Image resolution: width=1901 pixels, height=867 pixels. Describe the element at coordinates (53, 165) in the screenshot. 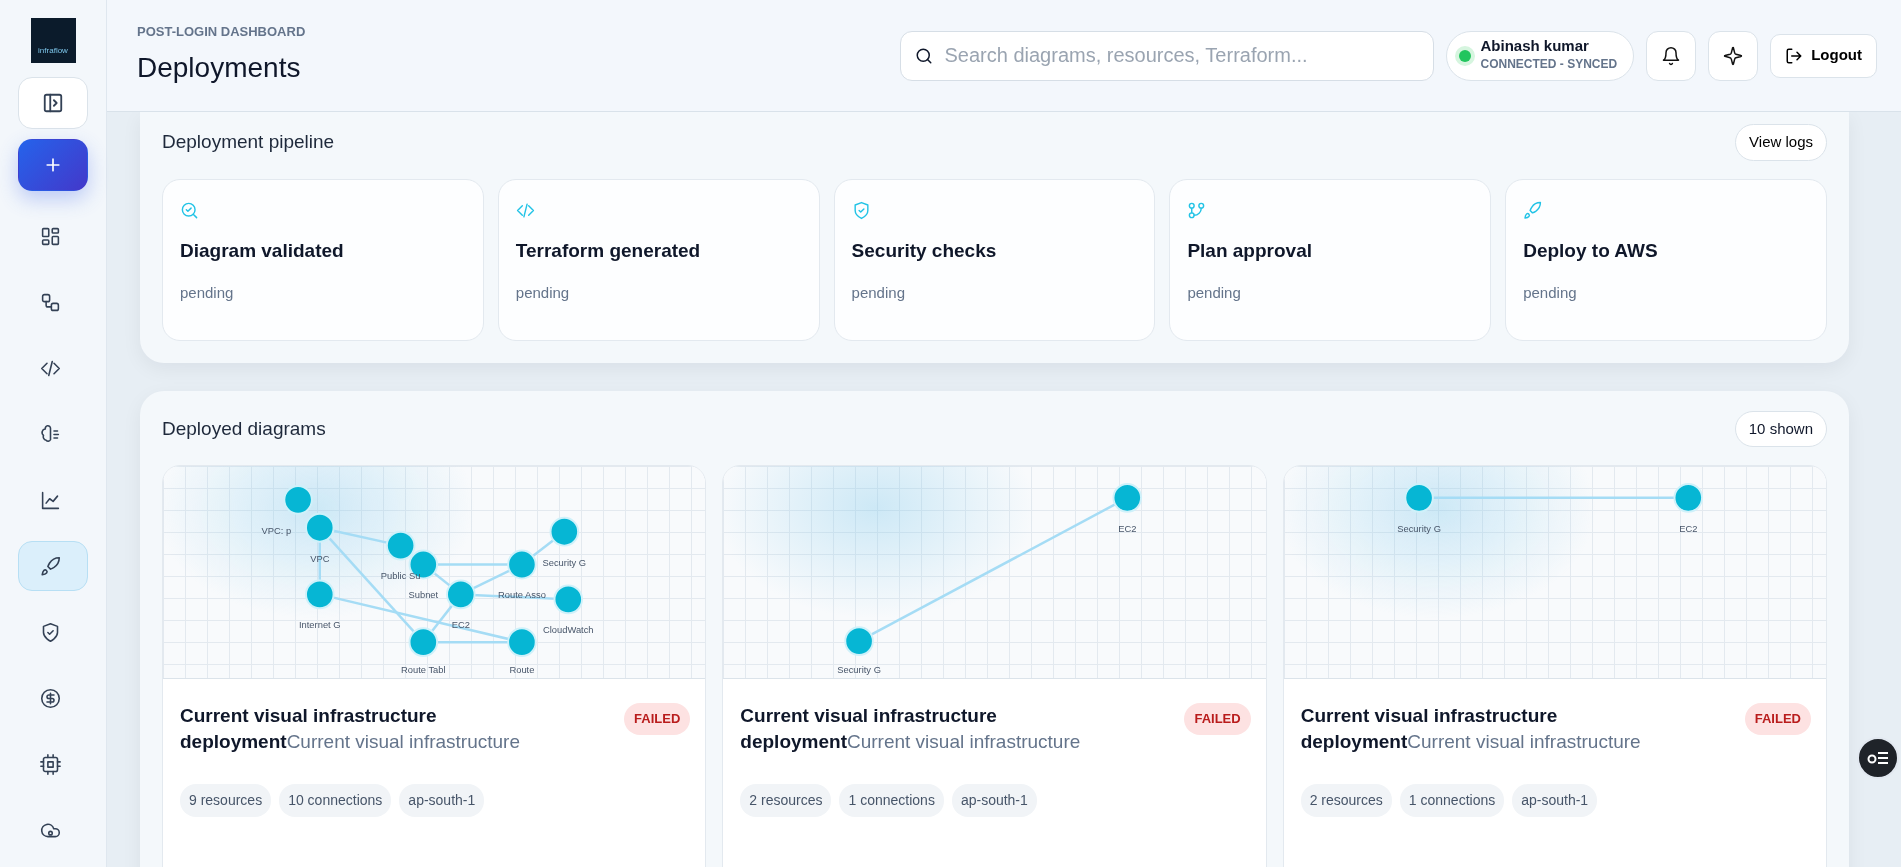

I see `new-button` at that location.